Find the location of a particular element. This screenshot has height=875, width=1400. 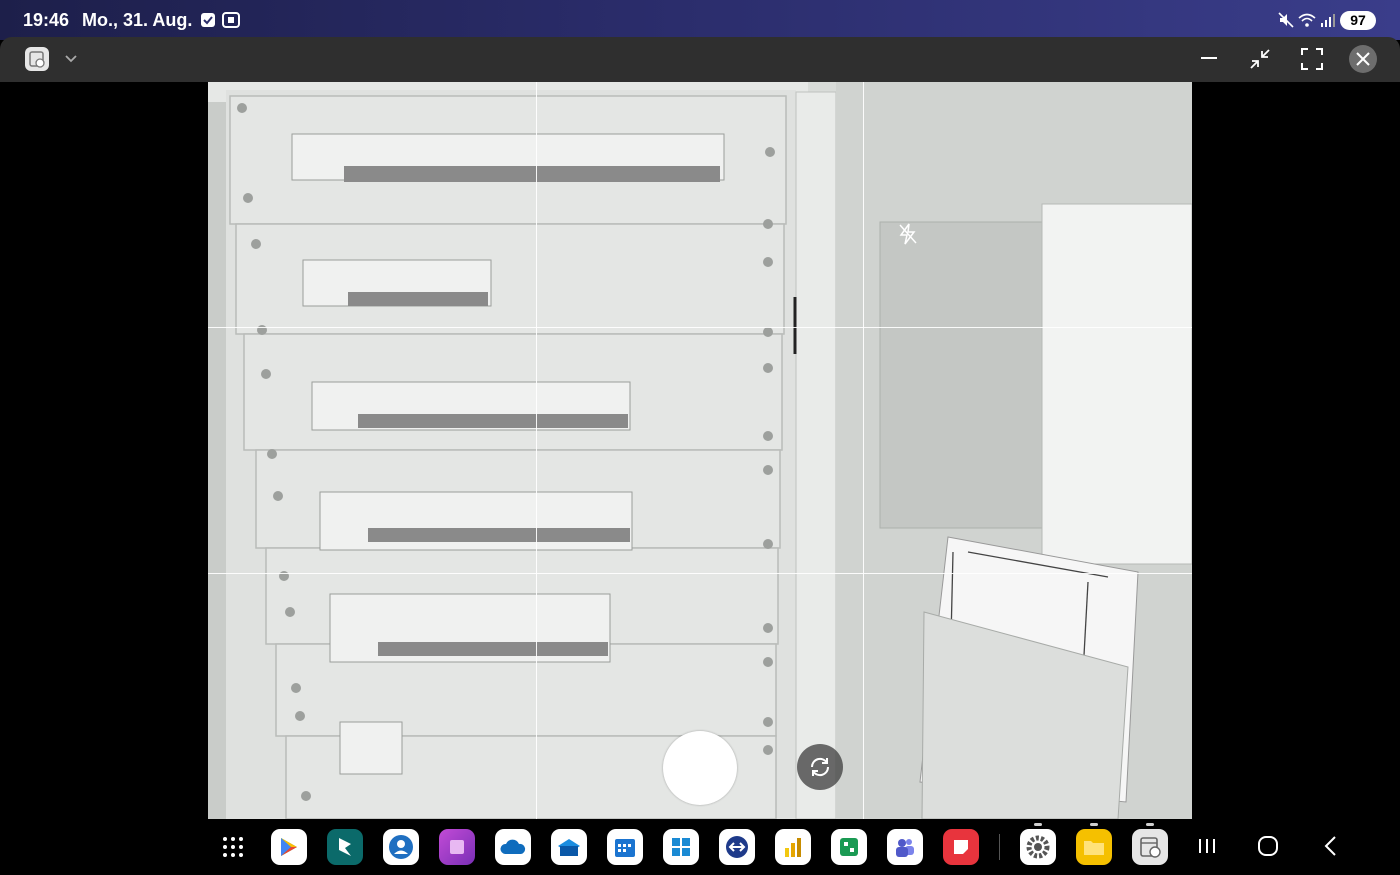

window-header is located at coordinates (700, 59).